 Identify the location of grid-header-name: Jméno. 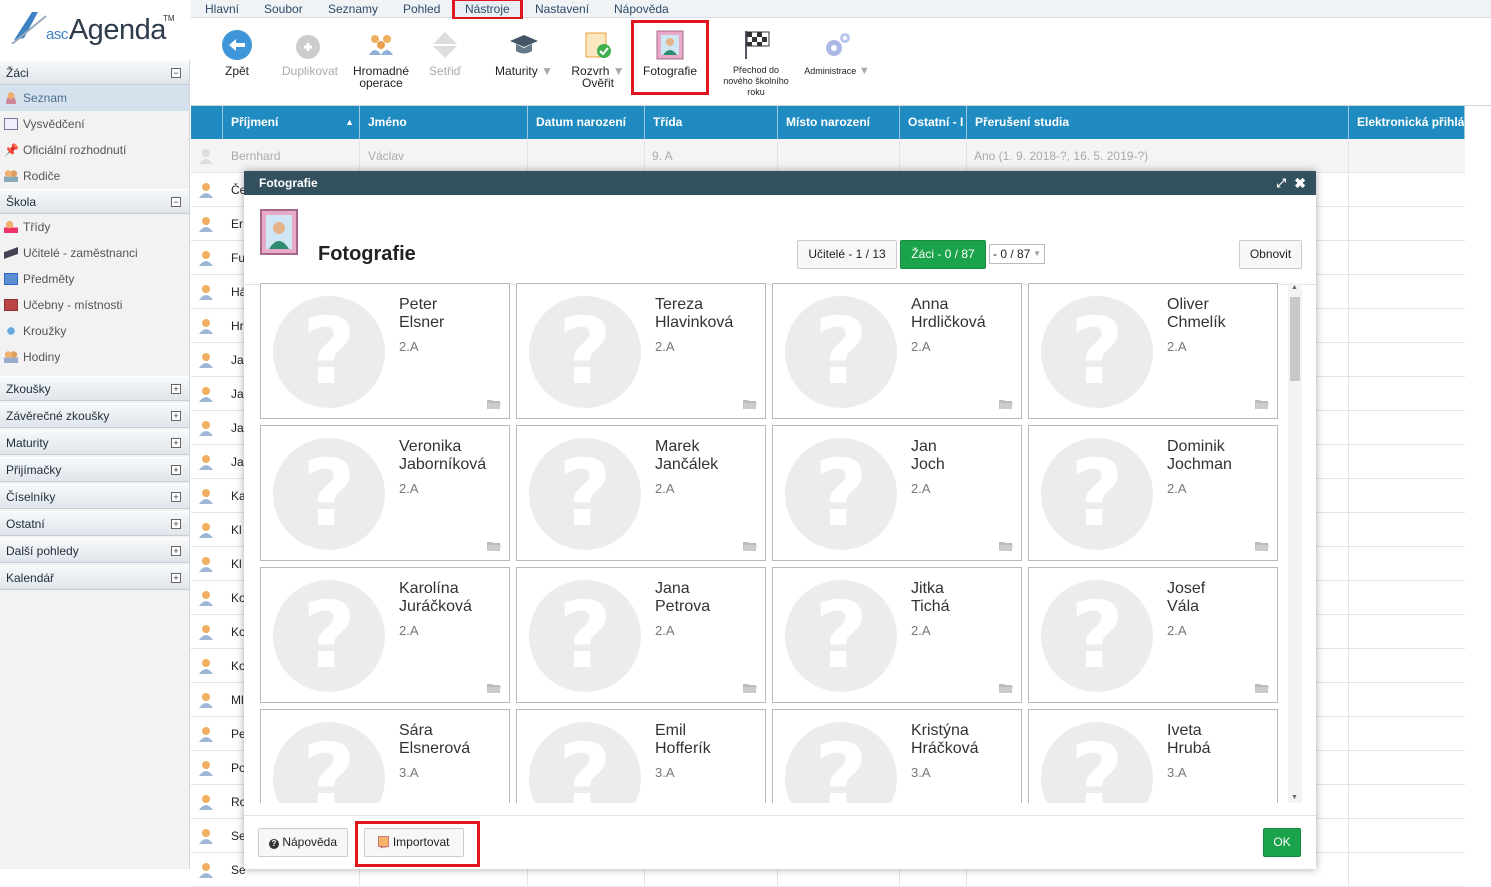
(444, 122).